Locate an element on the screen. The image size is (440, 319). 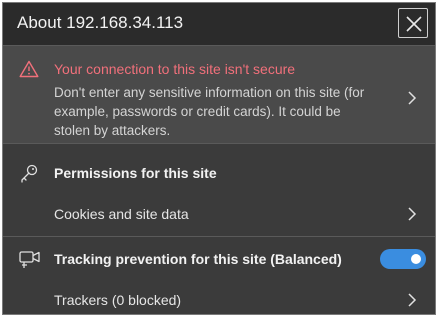
tracking-prevention-toggle is located at coordinates (403, 259).